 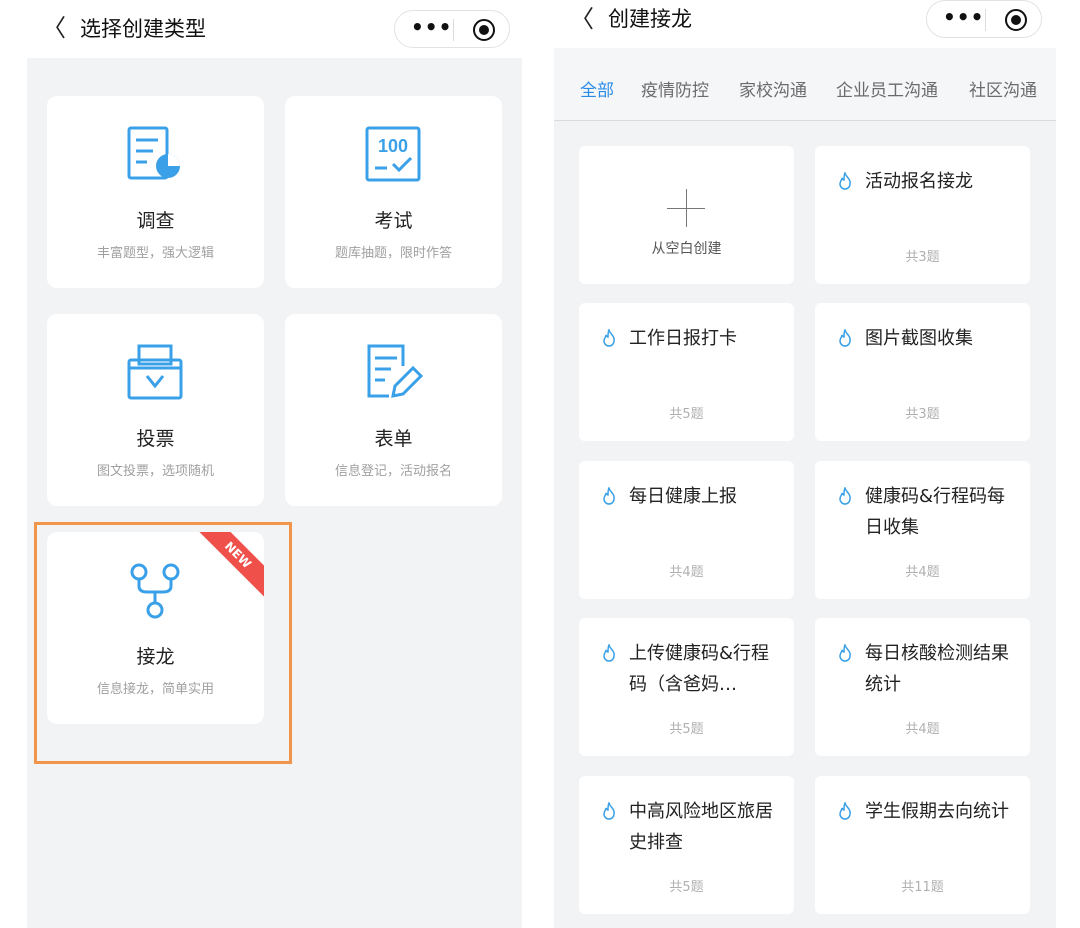 What do you see at coordinates (922, 215) in the screenshot?
I see `template-card: 活动报名接龙 共3题` at bounding box center [922, 215].